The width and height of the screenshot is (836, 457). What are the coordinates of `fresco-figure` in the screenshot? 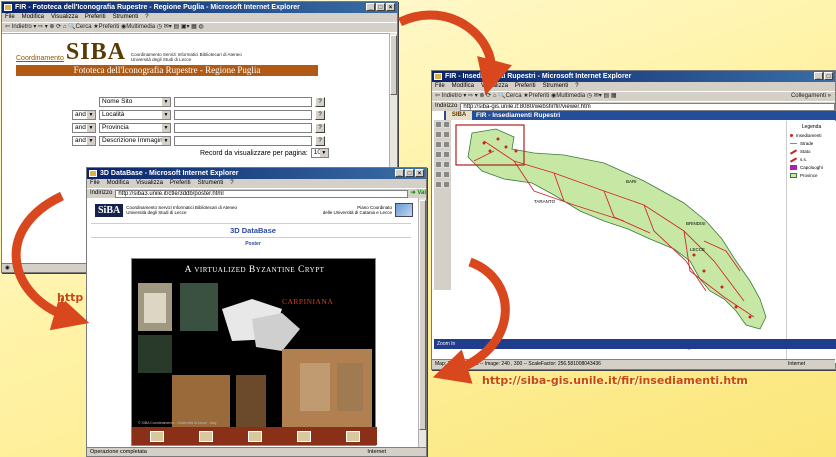 It's located at (315, 387).